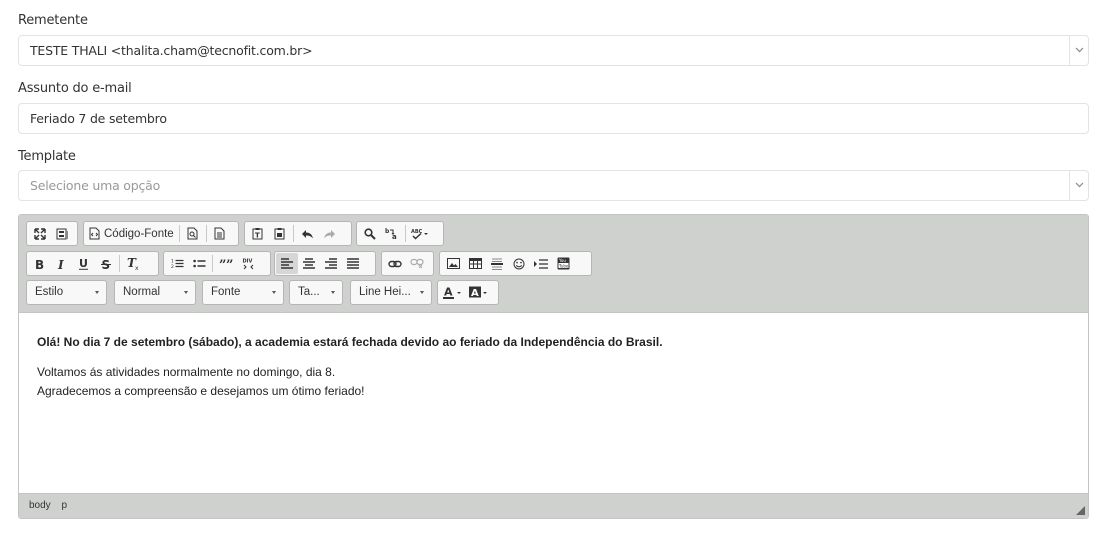 The height and width of the screenshot is (533, 1100). Describe the element at coordinates (64, 505) in the screenshot. I see `path-p: p` at that location.